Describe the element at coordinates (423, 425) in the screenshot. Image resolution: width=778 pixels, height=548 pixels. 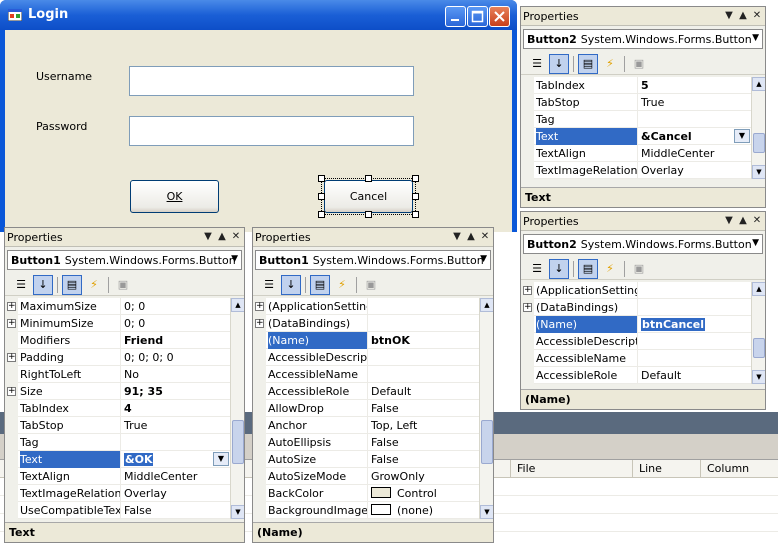
I see `property-value: Top, Left` at that location.